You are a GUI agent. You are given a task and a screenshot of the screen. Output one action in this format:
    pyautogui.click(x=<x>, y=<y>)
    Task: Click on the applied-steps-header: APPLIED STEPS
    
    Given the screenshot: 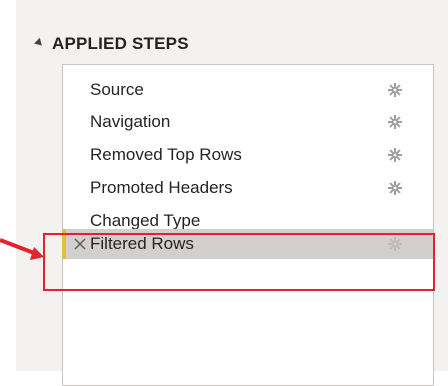 What is the action you would take?
    pyautogui.click(x=111, y=44)
    